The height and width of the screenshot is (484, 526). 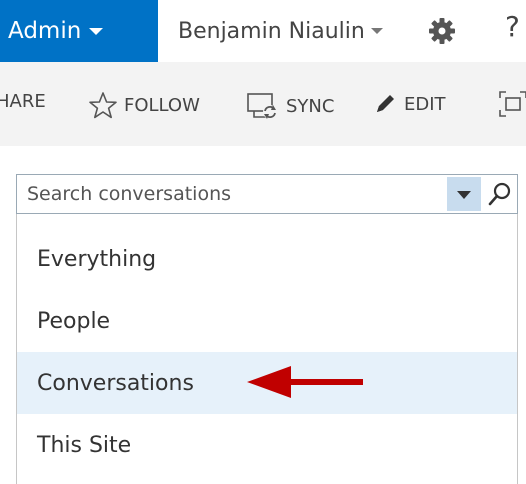 I want to click on scope-option-people: People, so click(x=267, y=321).